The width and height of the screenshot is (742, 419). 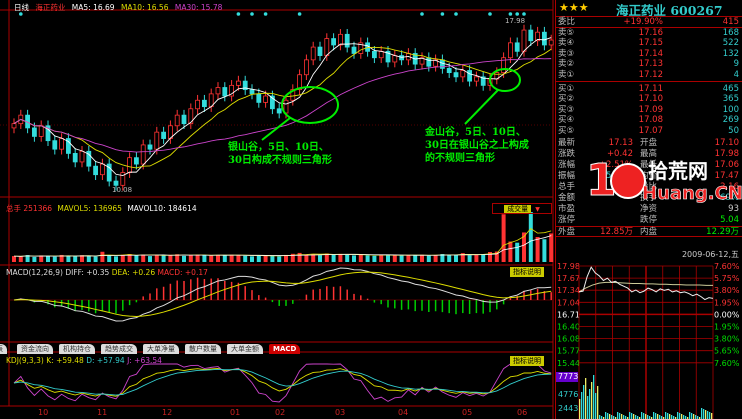 What do you see at coordinates (527, 272) in the screenshot?
I see `macd-help-button: 指标说明` at bounding box center [527, 272].